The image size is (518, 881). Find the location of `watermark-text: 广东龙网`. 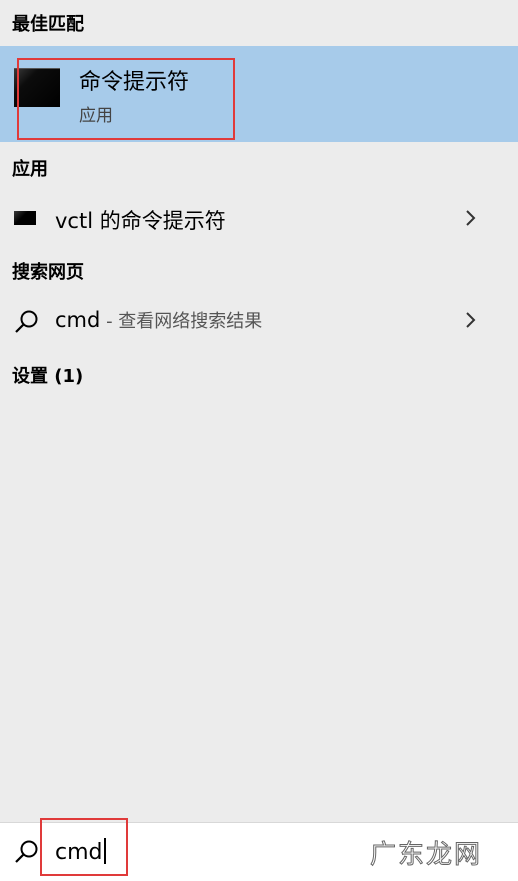

watermark-text: 广东龙网 is located at coordinates (425, 855).